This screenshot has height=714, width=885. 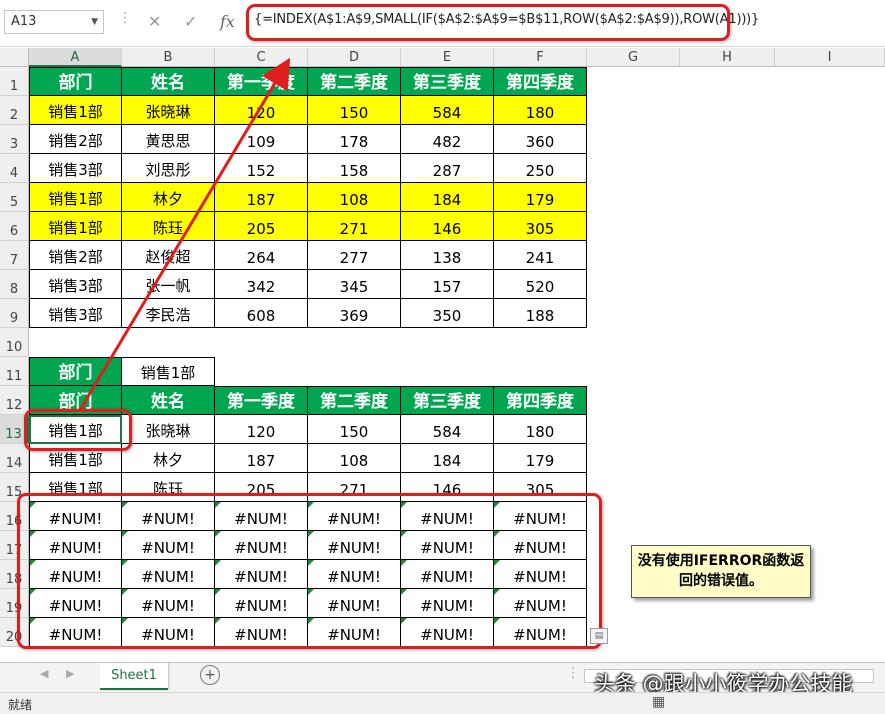 I want to click on status-bar: 就绪 ▦, so click(x=442, y=703).